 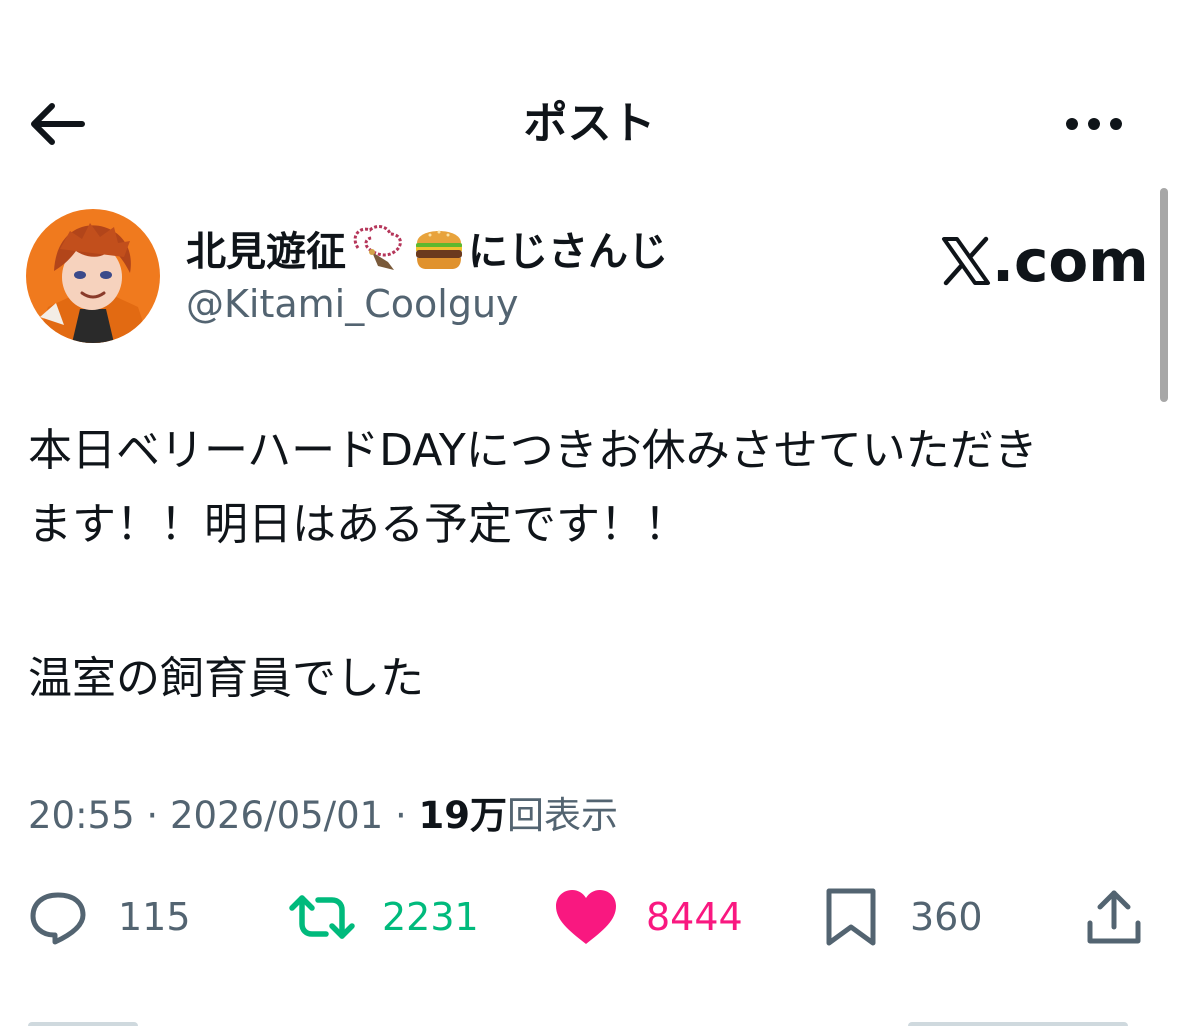 What do you see at coordinates (322, 917) in the screenshot?
I see `repost-icon` at bounding box center [322, 917].